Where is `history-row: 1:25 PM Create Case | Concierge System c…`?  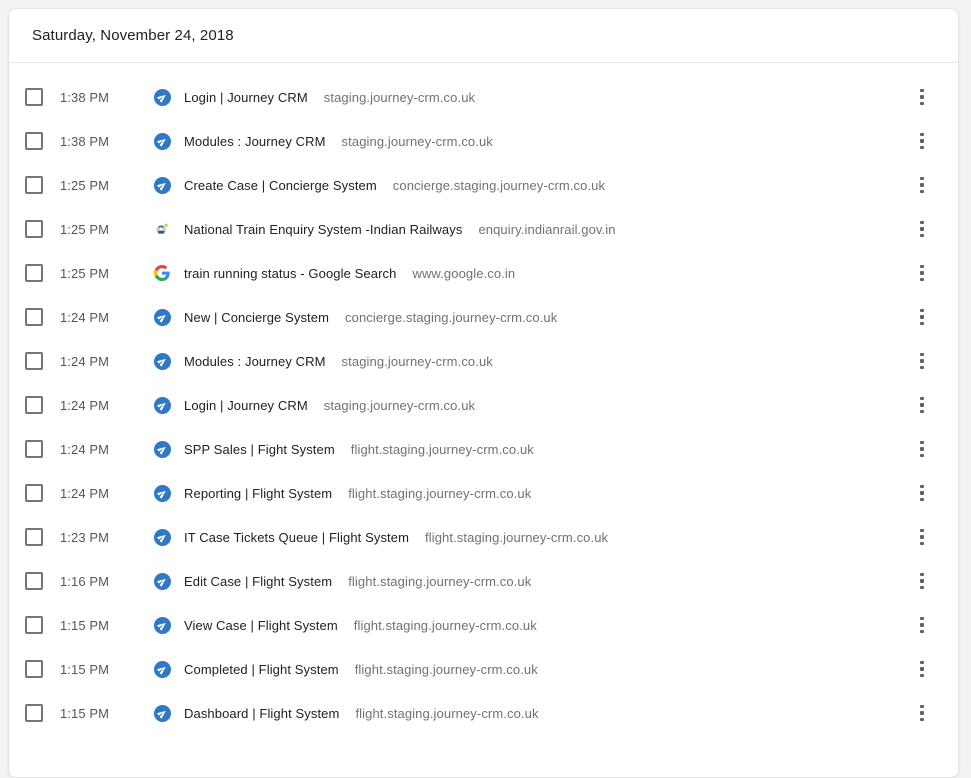
history-row: 1:25 PM Create Case | Concierge System c… is located at coordinates (483, 185).